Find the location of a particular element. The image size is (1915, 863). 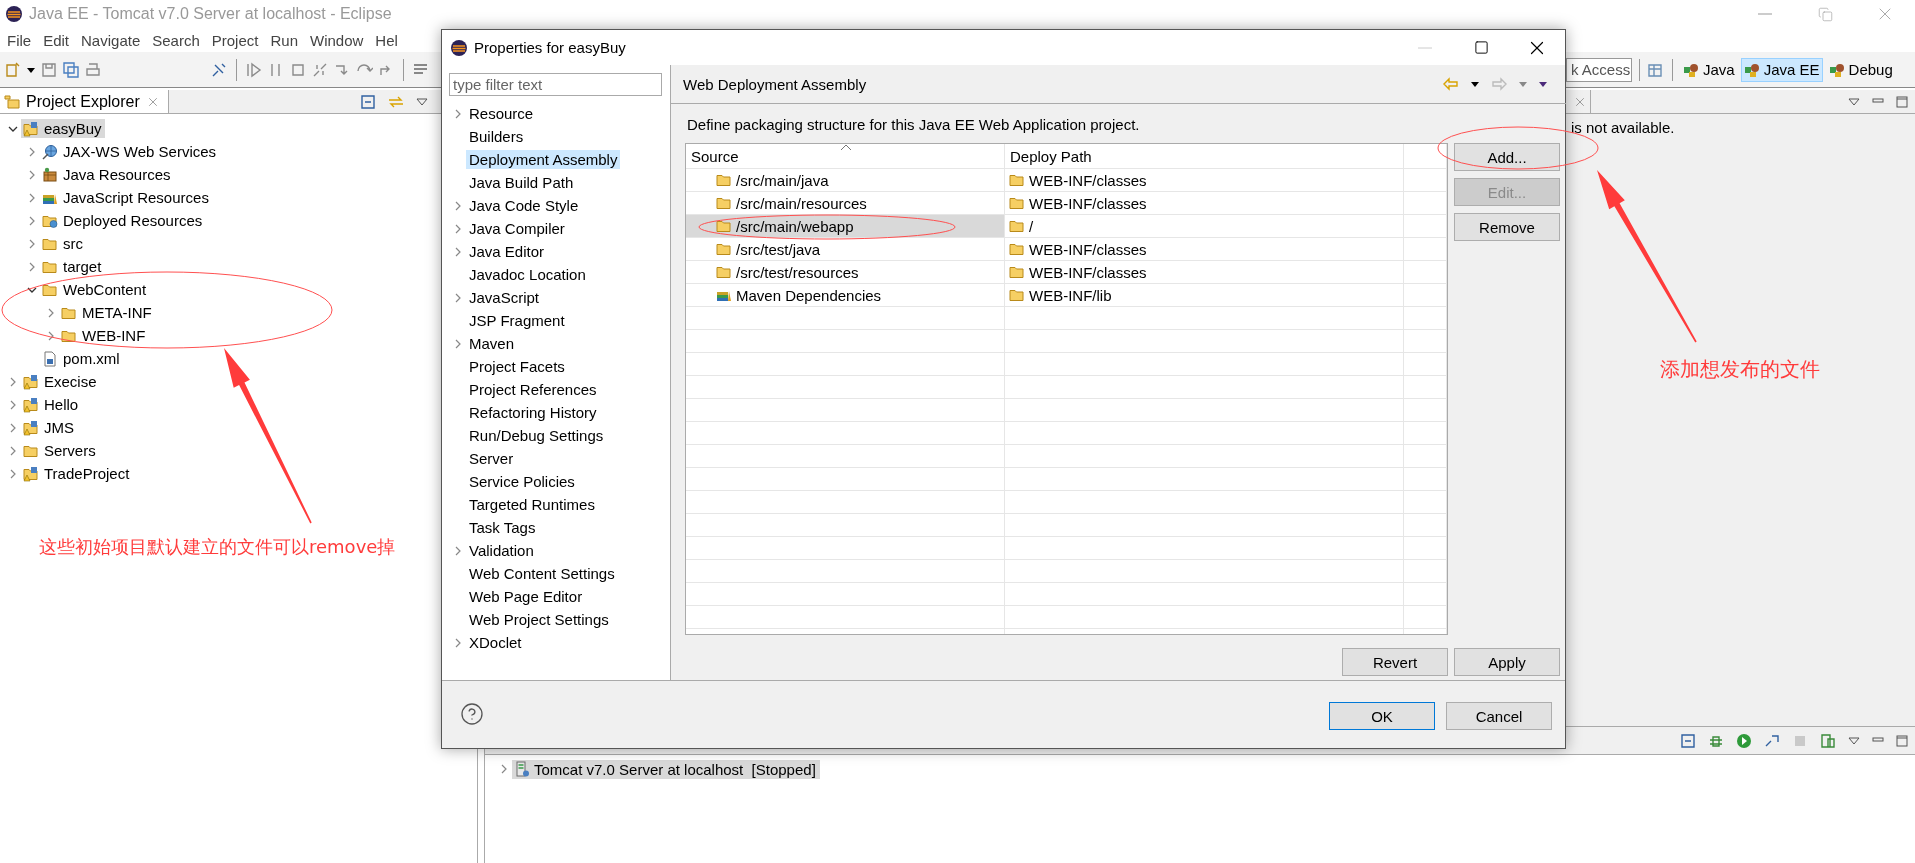

menu-item: Hel is located at coordinates (386, 40).